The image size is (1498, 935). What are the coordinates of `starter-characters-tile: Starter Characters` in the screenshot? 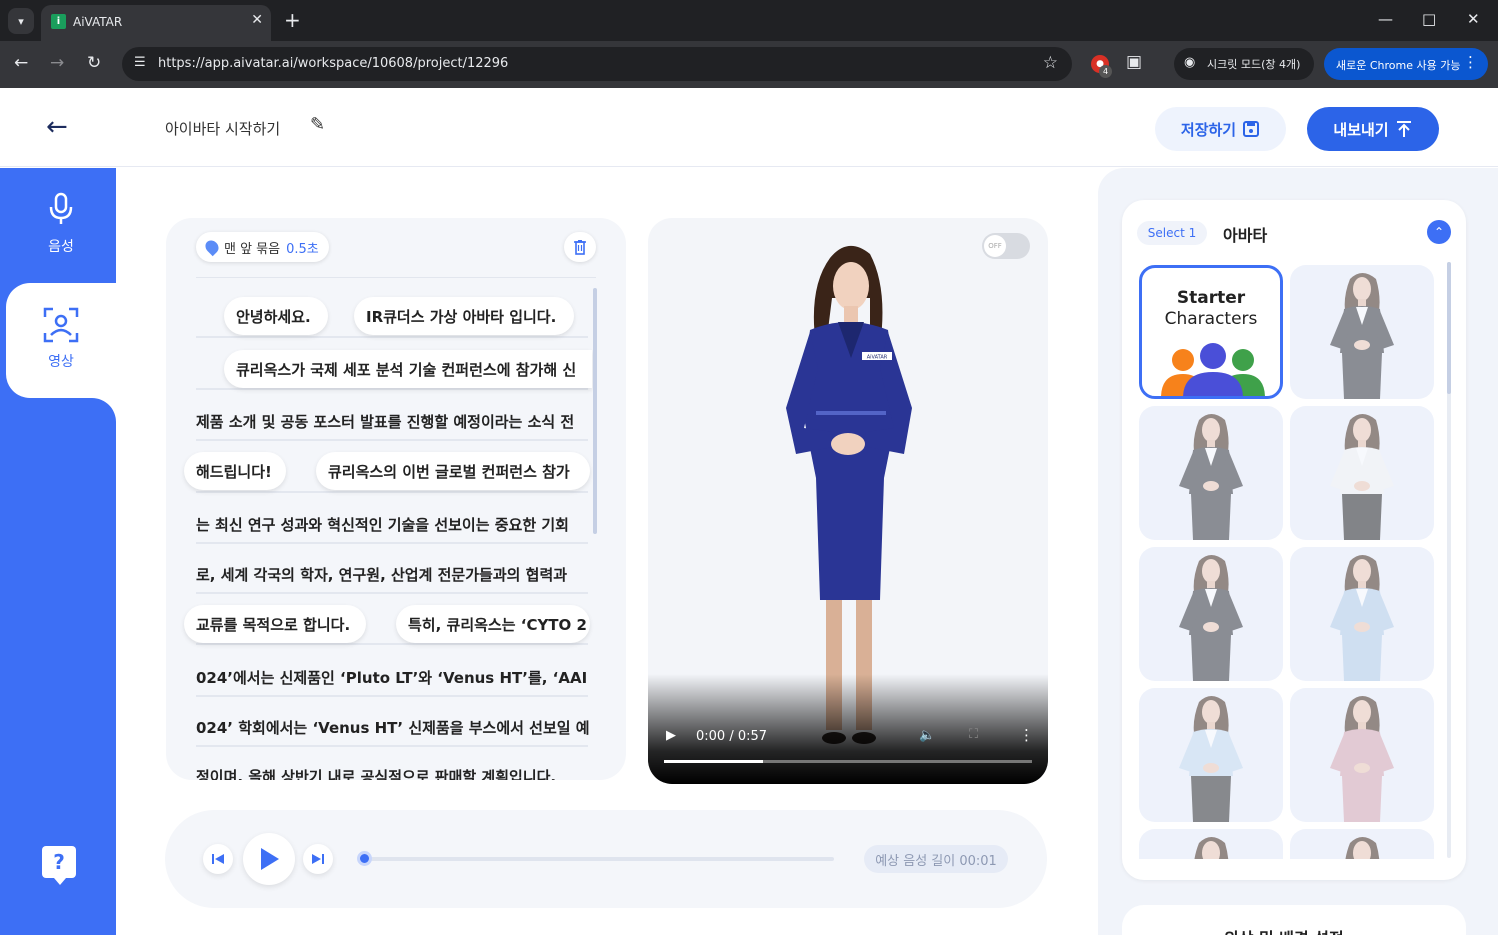 It's located at (1211, 332).